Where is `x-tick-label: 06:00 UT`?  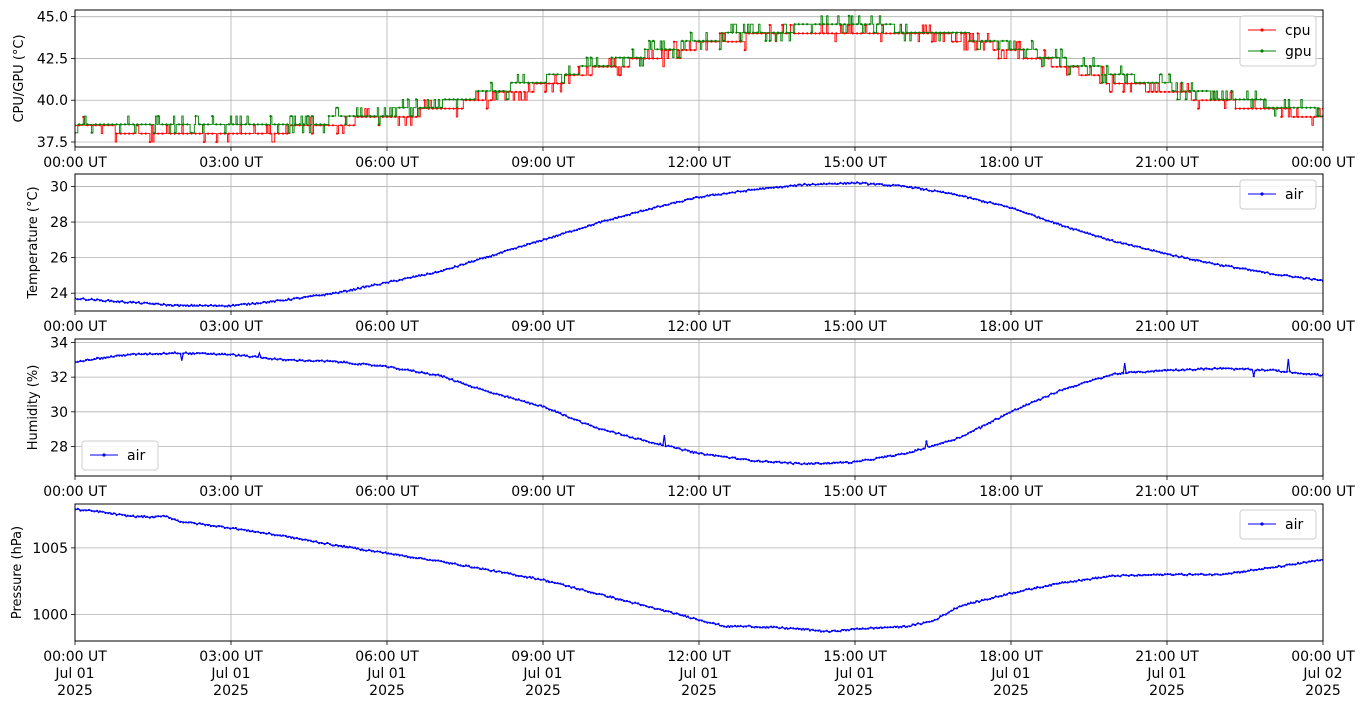 x-tick-label: 06:00 UT is located at coordinates (387, 492).